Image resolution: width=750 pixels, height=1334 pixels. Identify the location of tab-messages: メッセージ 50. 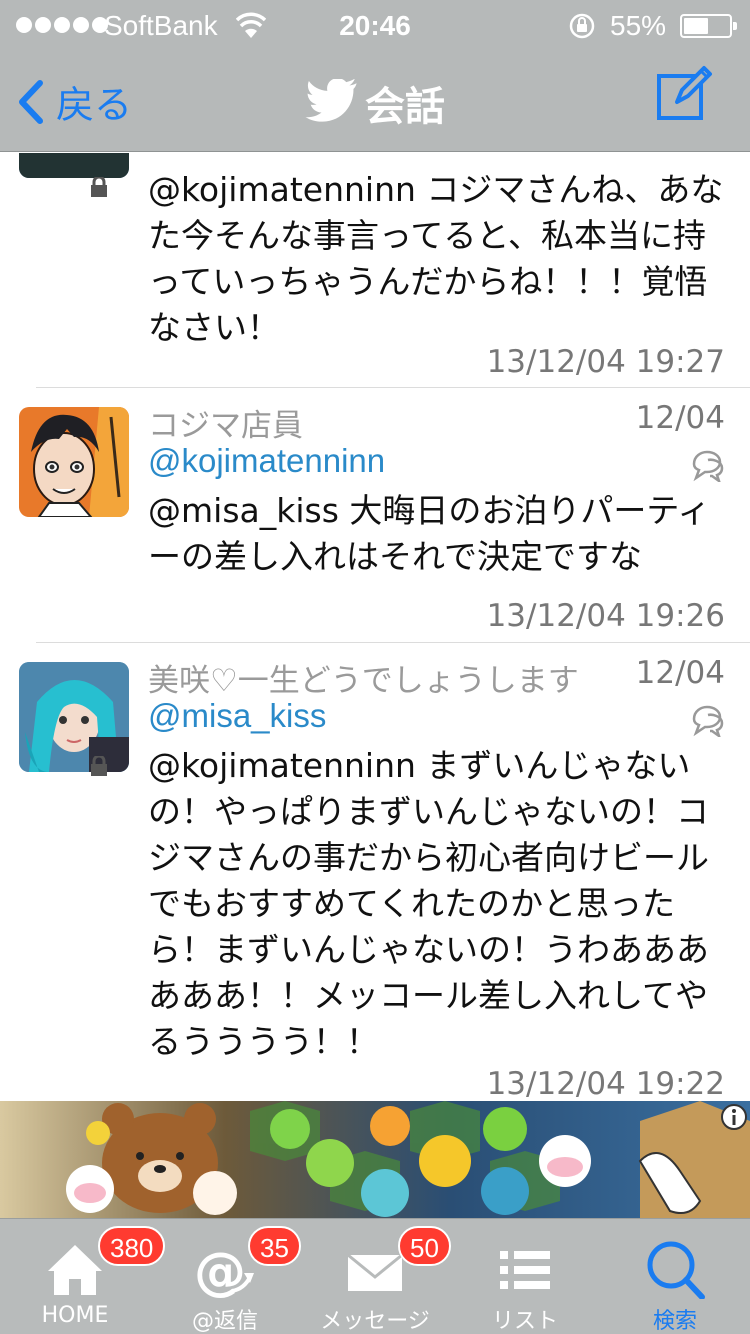
(375, 1276).